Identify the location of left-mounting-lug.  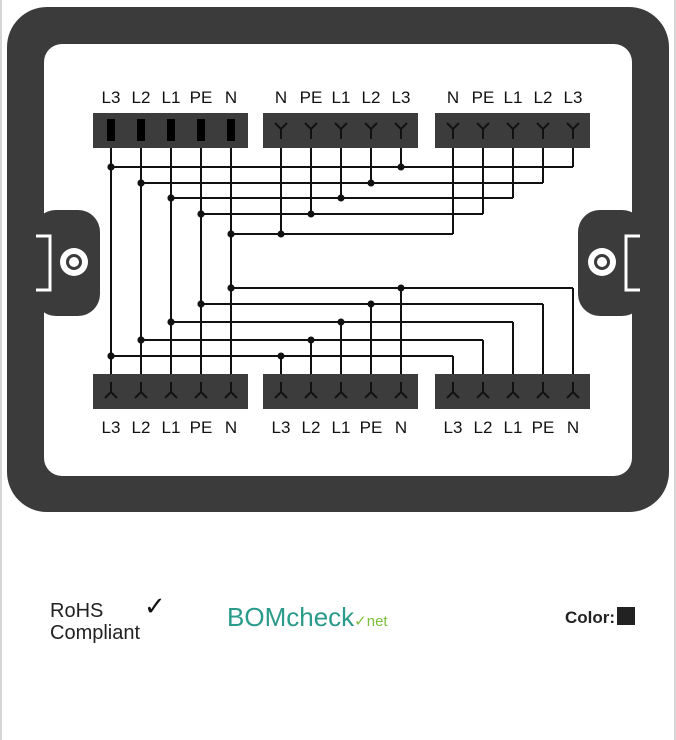
(67, 263).